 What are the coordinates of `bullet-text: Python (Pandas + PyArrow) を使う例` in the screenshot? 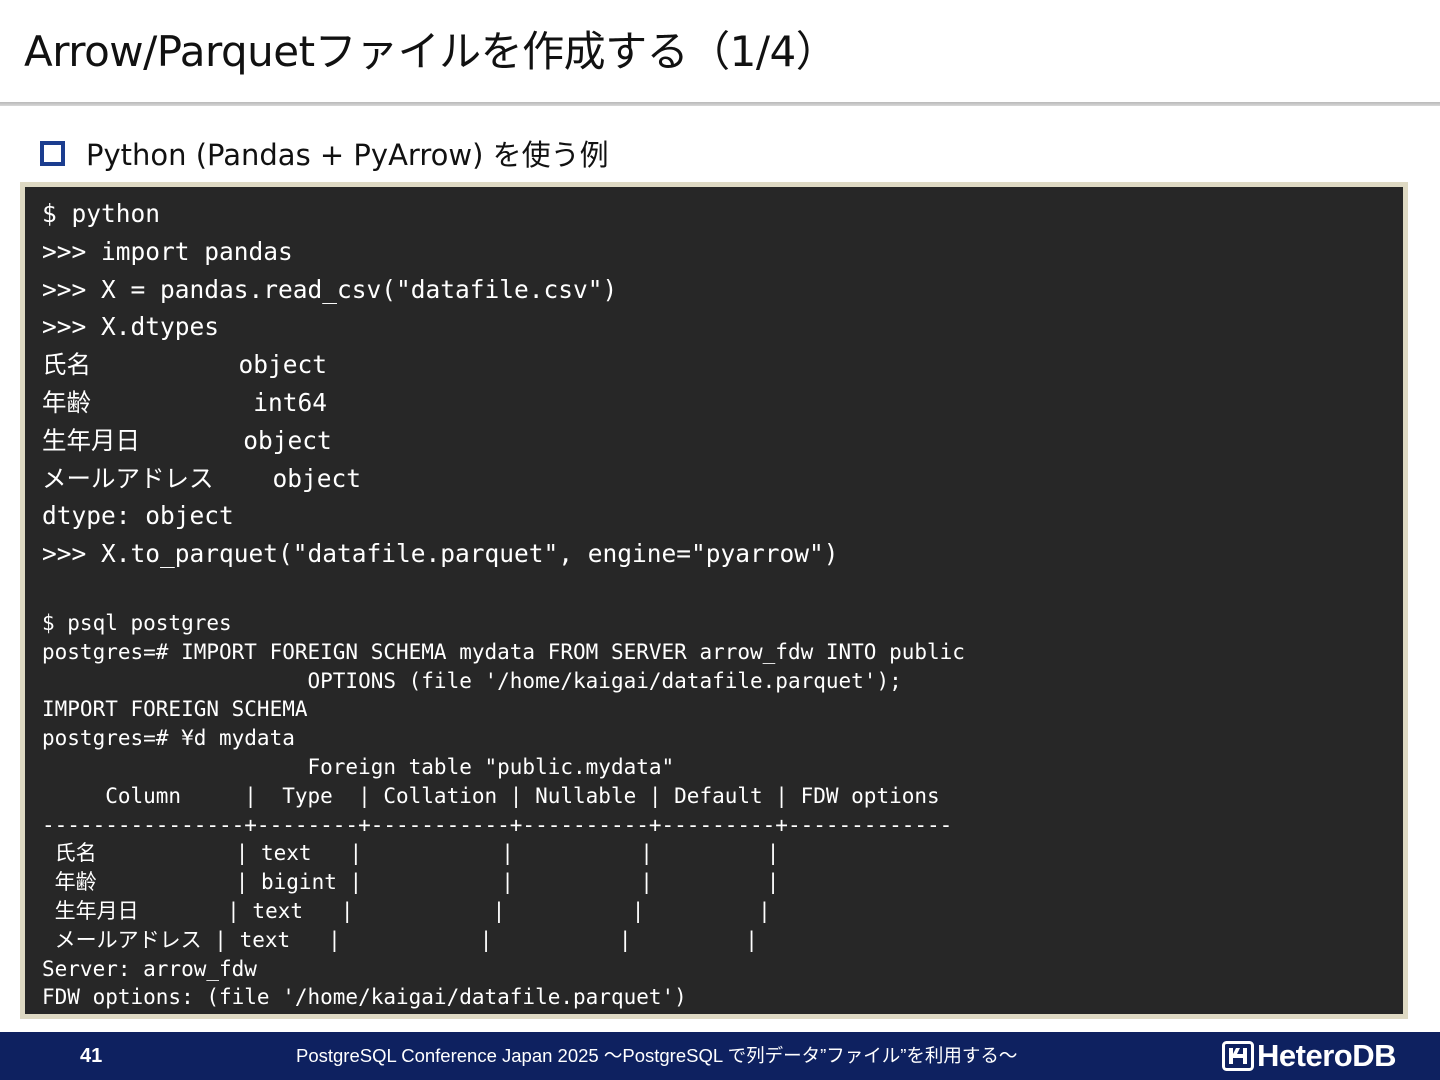 It's located at (347, 155).